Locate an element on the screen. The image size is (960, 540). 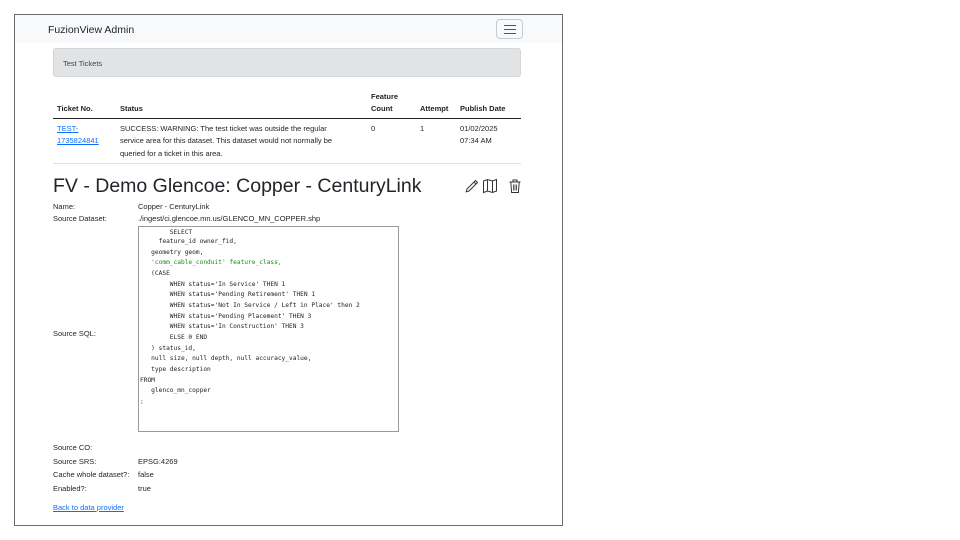
ticket-link-number: 1735824841 is located at coordinates (78, 140).